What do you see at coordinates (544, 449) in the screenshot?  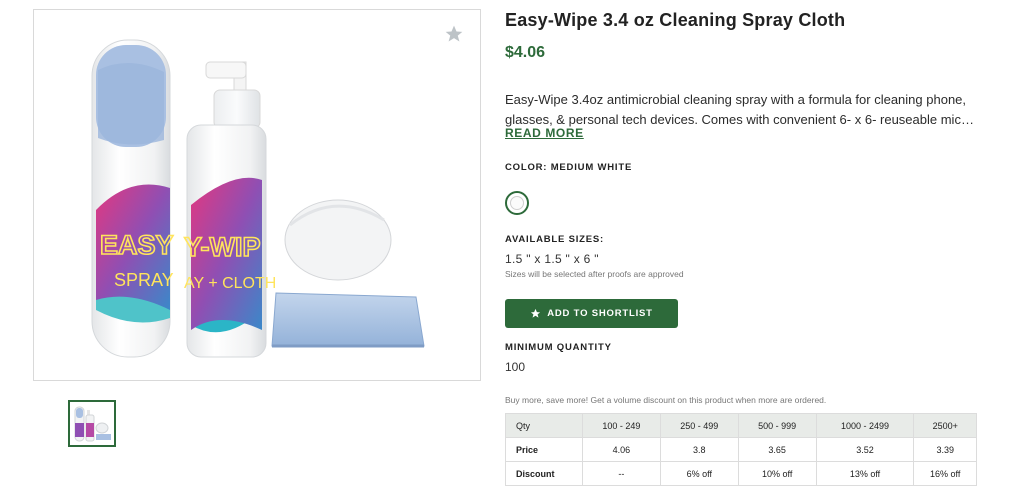 I see `price-row-header: Price` at bounding box center [544, 449].